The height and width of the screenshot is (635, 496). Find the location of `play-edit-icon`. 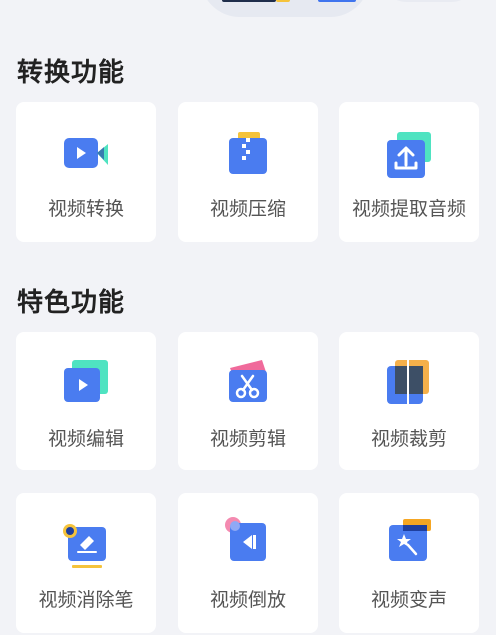

play-edit-icon is located at coordinates (86, 384).